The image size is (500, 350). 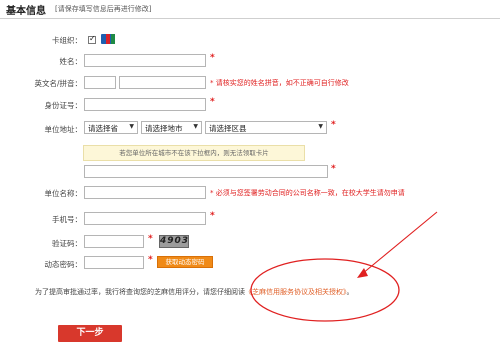 What do you see at coordinates (362, 273) in the screenshot?
I see `annotation-arrow-head` at bounding box center [362, 273].